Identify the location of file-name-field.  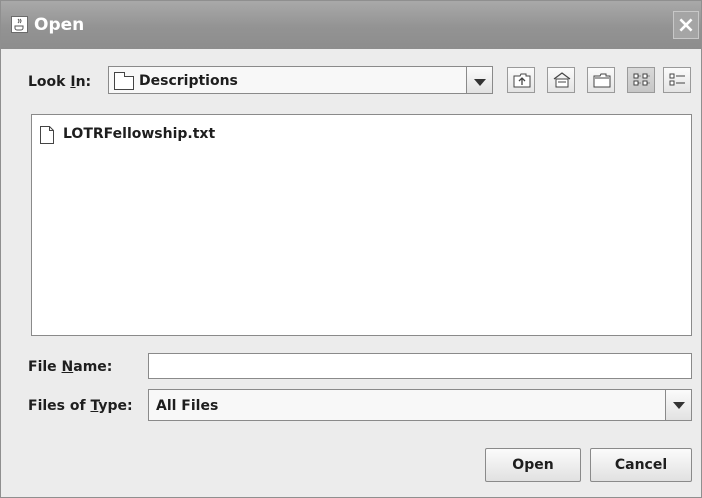
(420, 366).